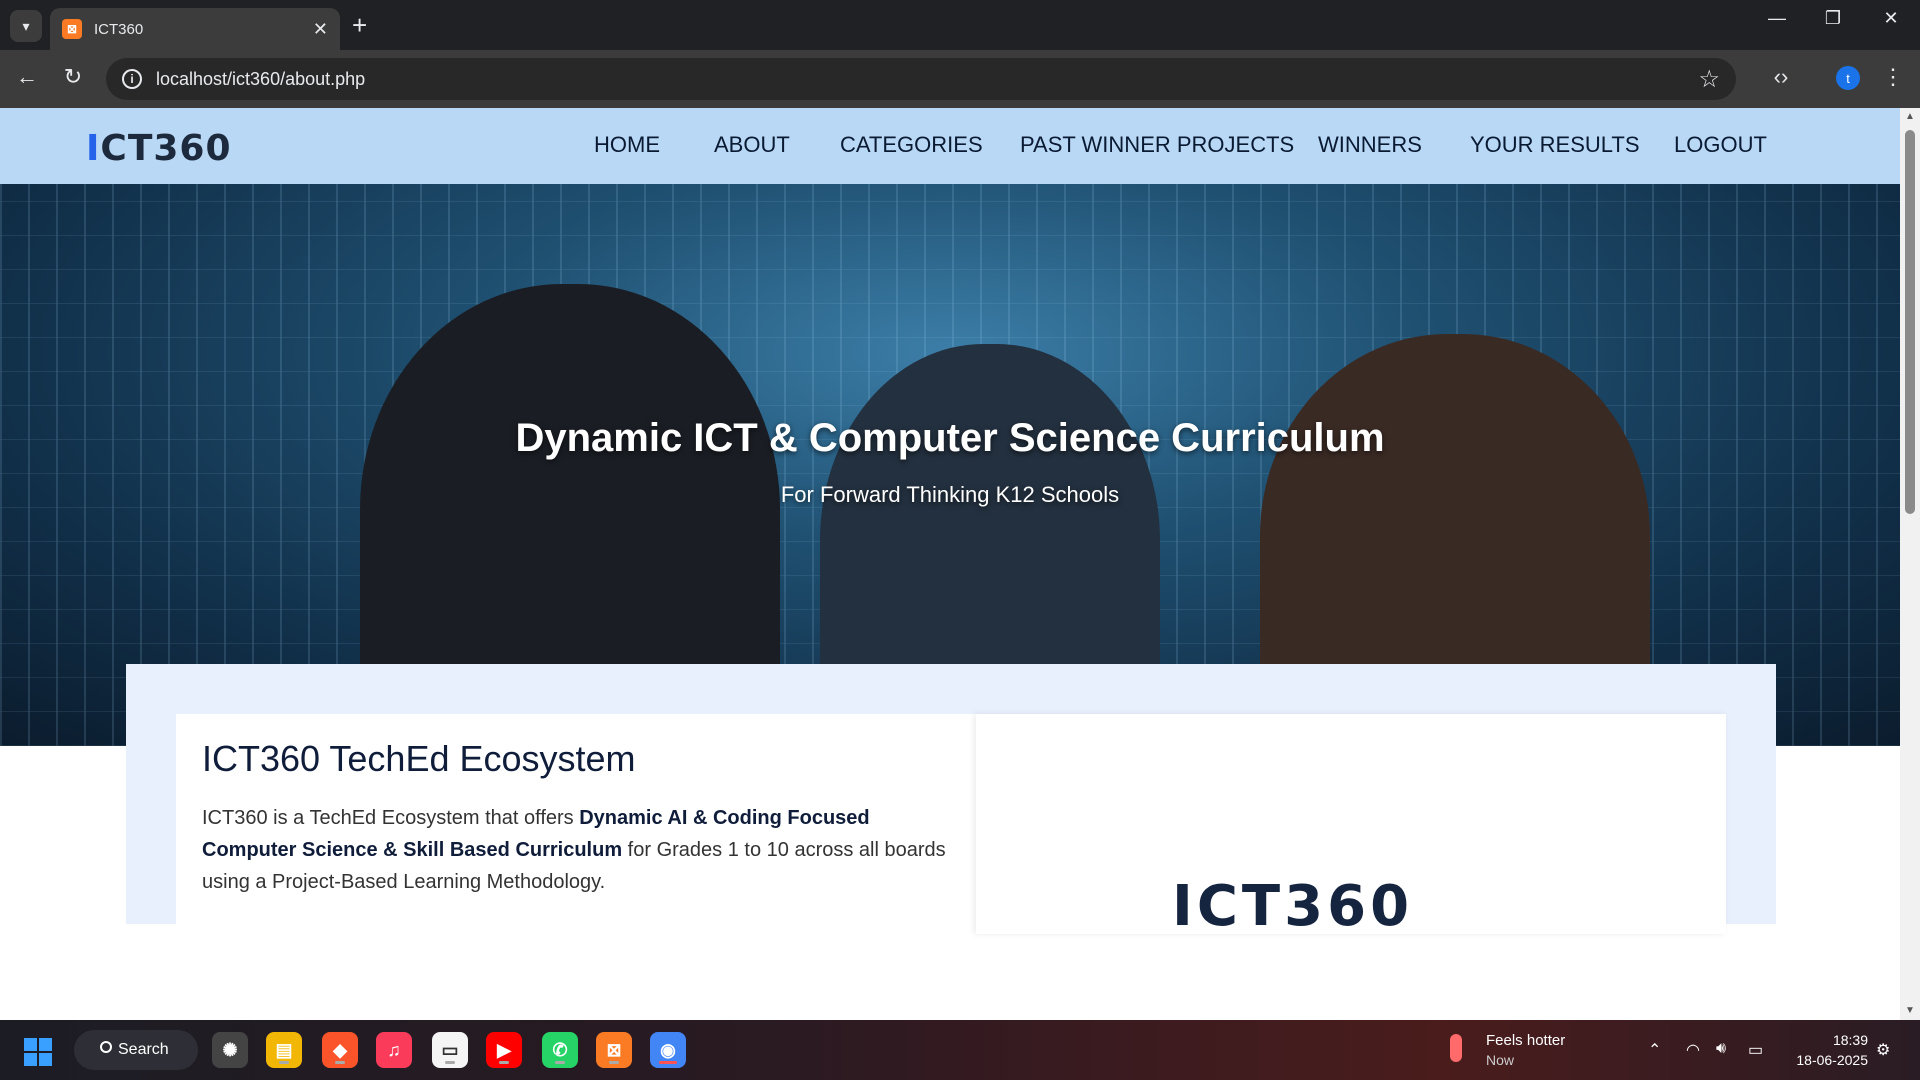  Describe the element at coordinates (1910, 322) in the screenshot. I see `scroll-thumb` at that location.